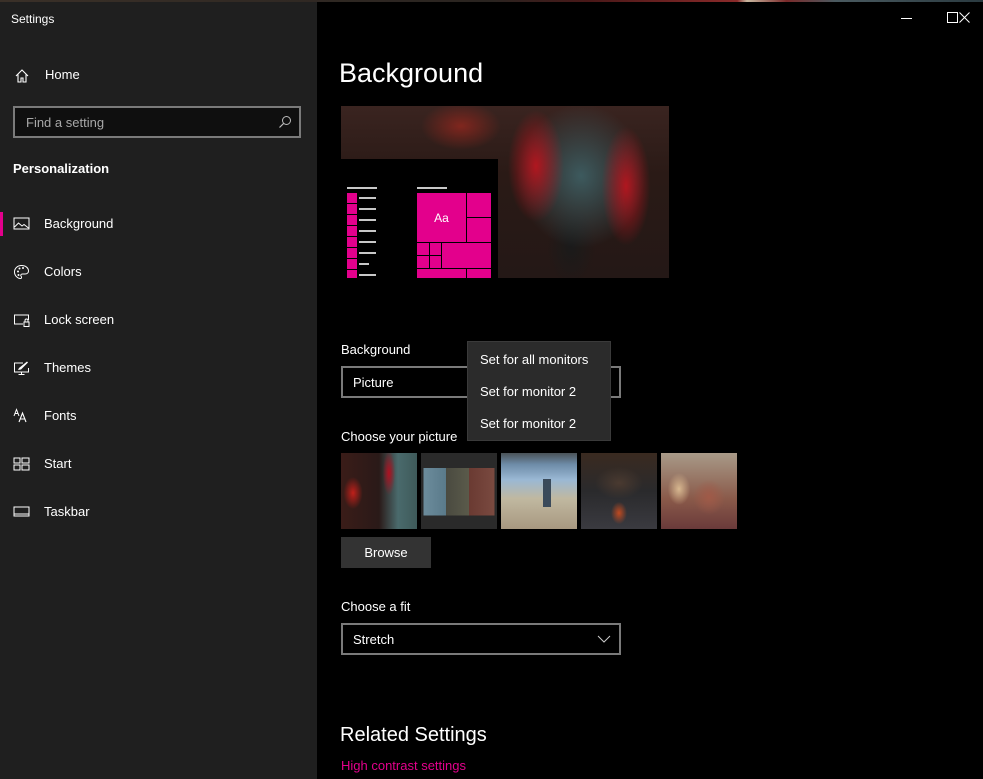 The width and height of the screenshot is (983, 779). What do you see at coordinates (62, 74) in the screenshot?
I see `sidebar-home-label: Home` at bounding box center [62, 74].